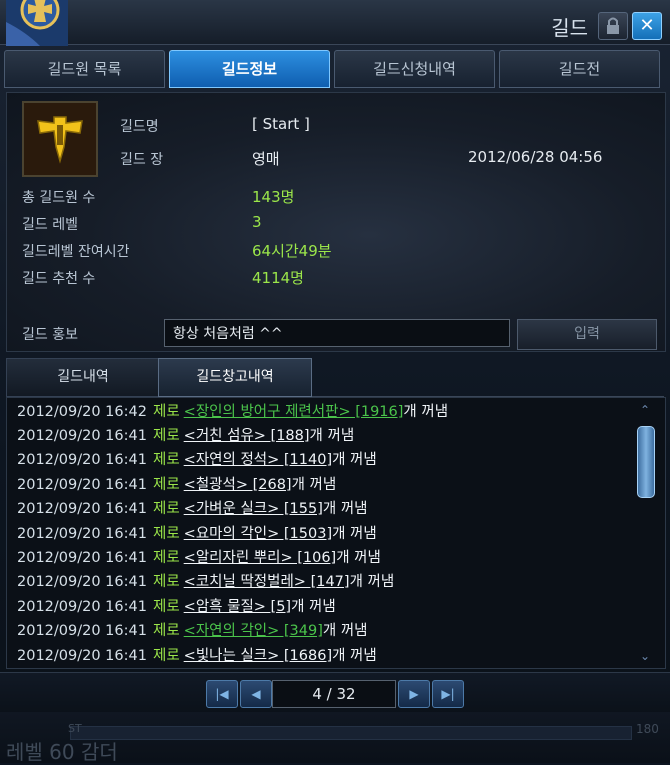 The image size is (670, 765). I want to click on log-item-link: <암흑 물질> [5], so click(237, 607).